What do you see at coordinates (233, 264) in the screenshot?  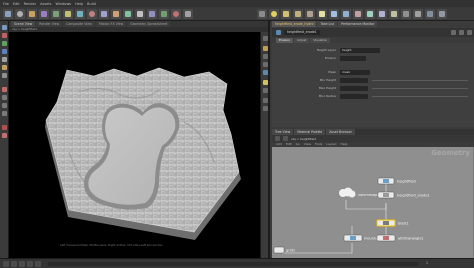 I see `timeline-track` at bounding box center [233, 264].